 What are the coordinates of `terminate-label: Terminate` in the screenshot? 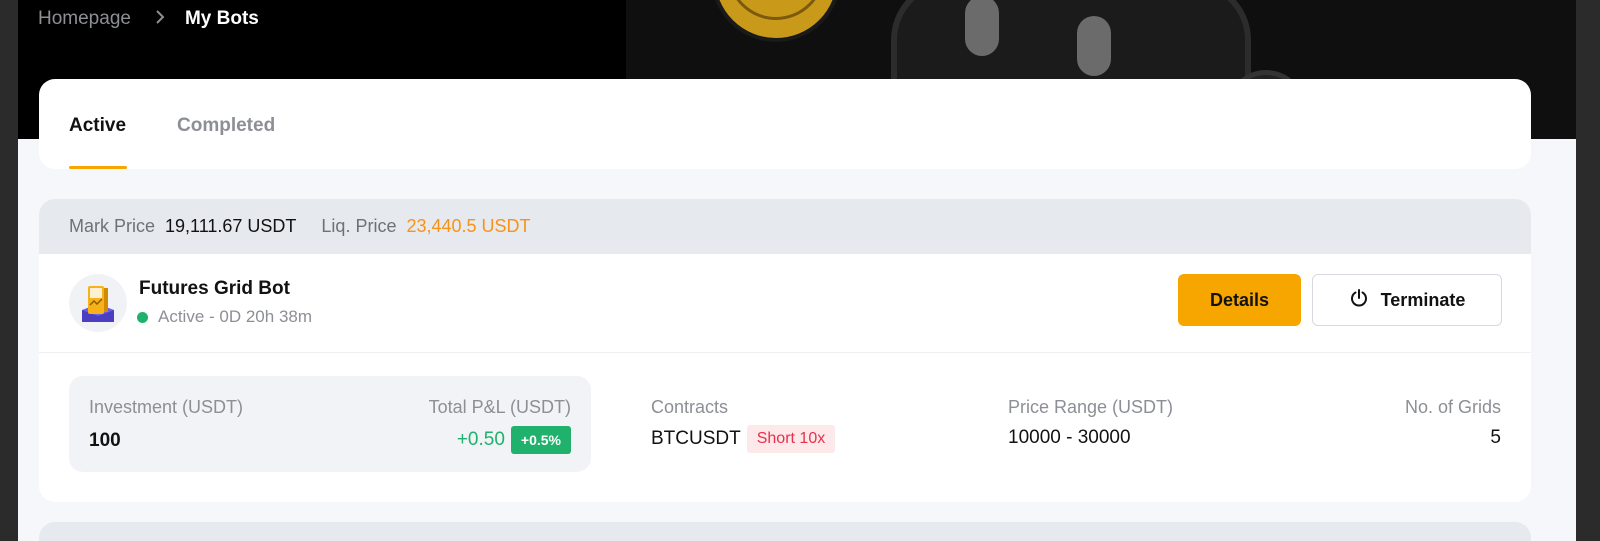 It's located at (1423, 299).